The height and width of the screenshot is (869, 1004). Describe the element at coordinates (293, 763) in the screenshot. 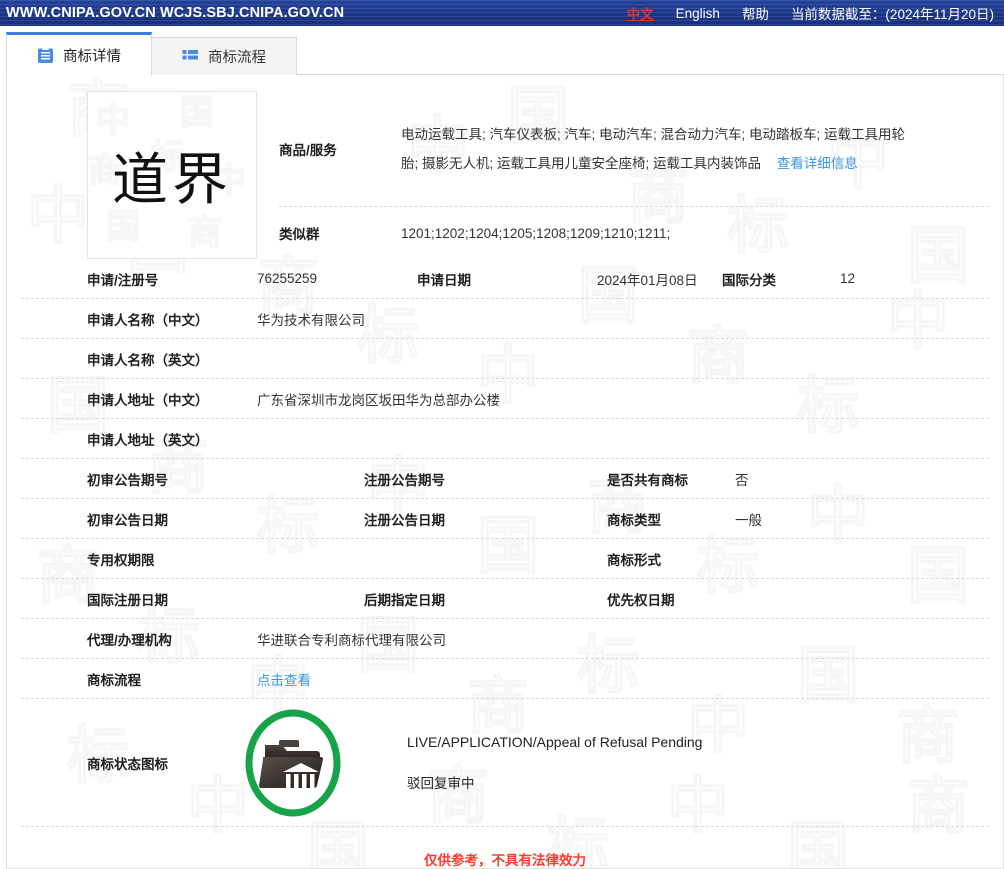

I see `folder-courthouse-status-icon` at that location.